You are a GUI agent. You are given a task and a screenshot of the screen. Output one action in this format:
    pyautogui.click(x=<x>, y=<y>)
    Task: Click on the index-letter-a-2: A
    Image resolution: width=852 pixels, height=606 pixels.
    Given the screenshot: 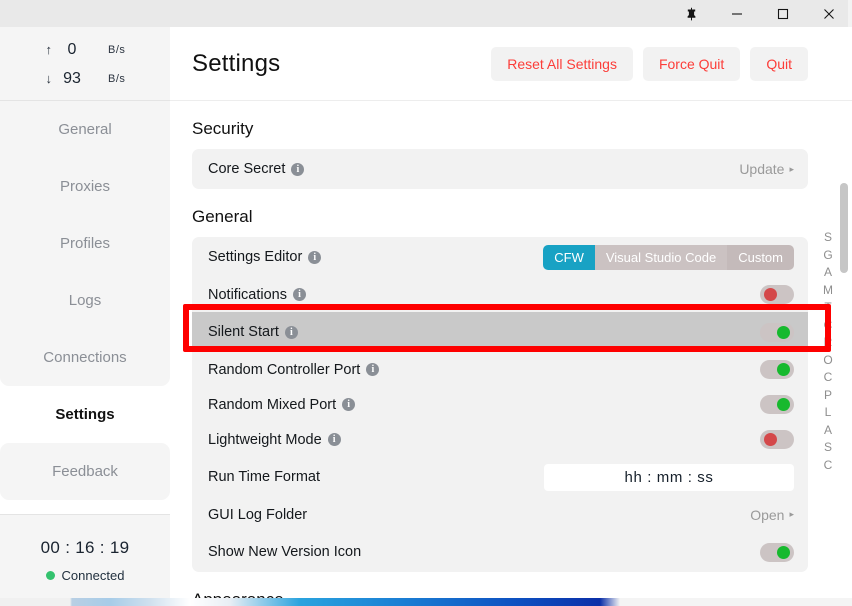 What is the action you would take?
    pyautogui.click(x=828, y=431)
    